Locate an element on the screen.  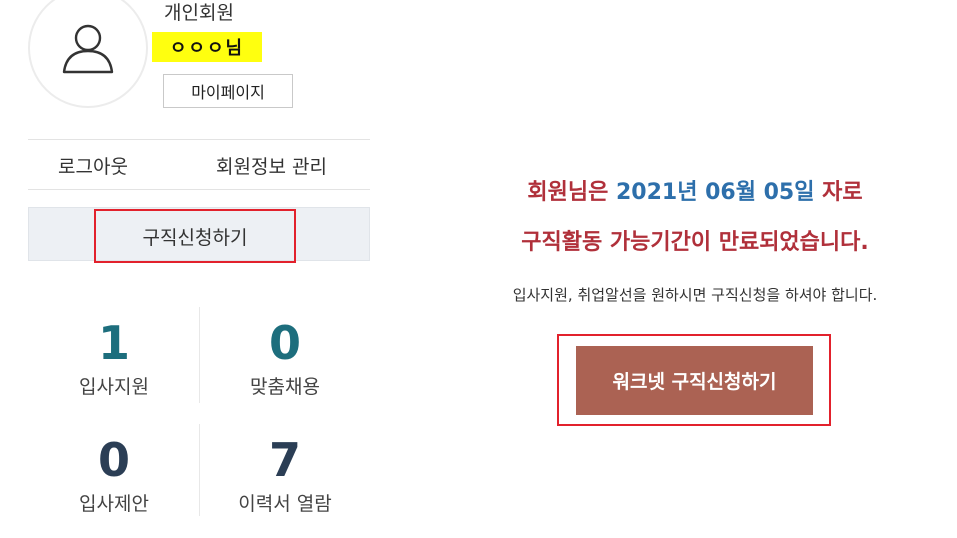
stat-applications-label: 입사지원 is located at coordinates (114, 387).